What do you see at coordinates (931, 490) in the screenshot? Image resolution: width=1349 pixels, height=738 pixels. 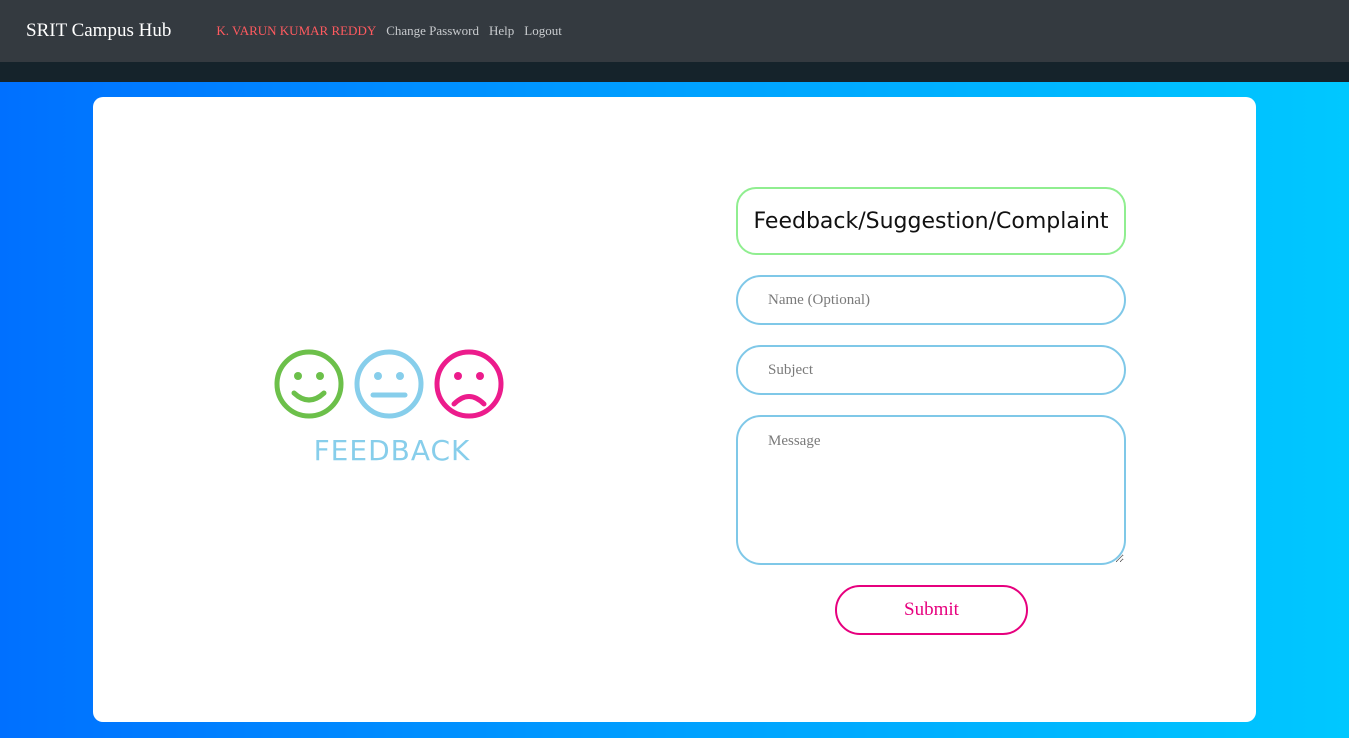 I see `message-textarea` at bounding box center [931, 490].